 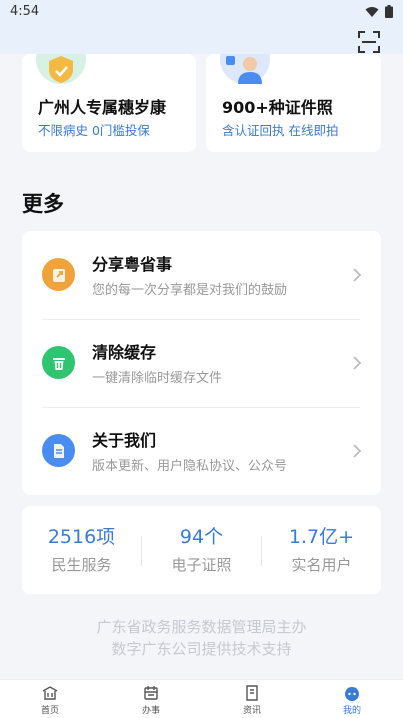 I want to click on share-icon, so click(x=58, y=274).